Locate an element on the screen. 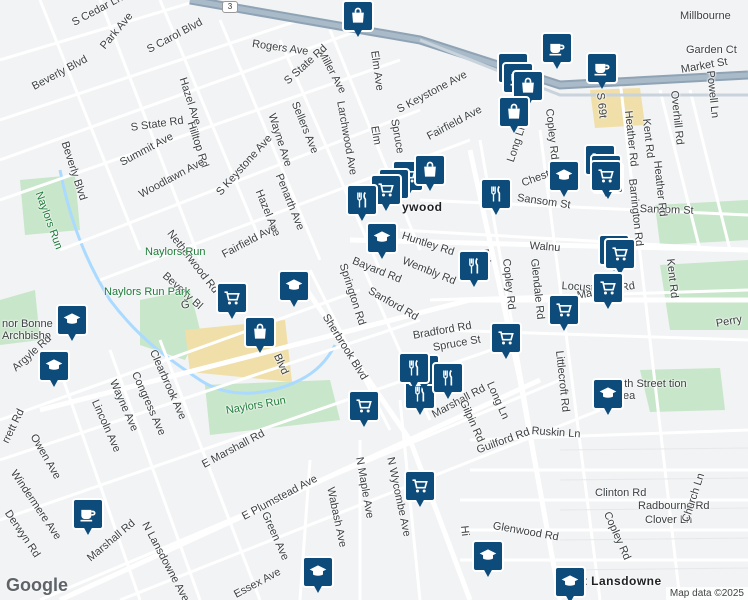  google-logo: Google is located at coordinates (37, 585).